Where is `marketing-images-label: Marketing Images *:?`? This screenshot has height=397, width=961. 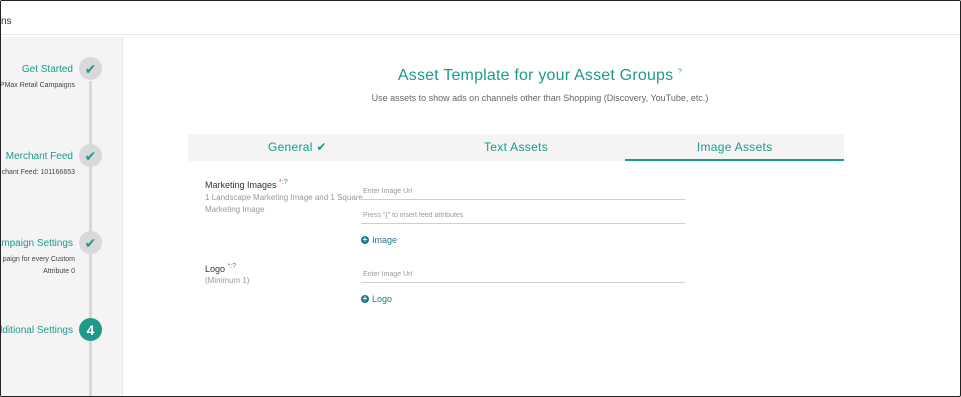
marketing-images-label: Marketing Images *:? is located at coordinates (246, 184).